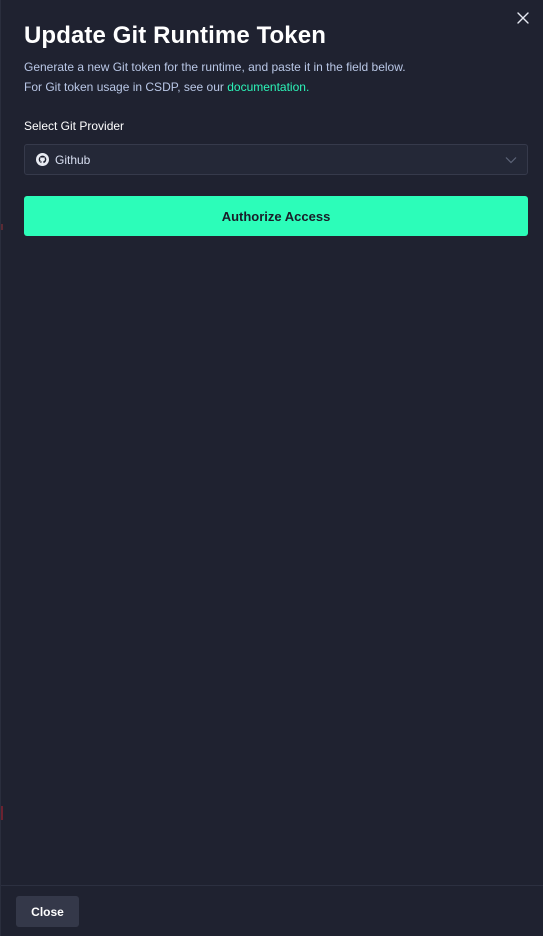 This screenshot has height=936, width=543. I want to click on provider-label: Select Git Provider, so click(74, 126).